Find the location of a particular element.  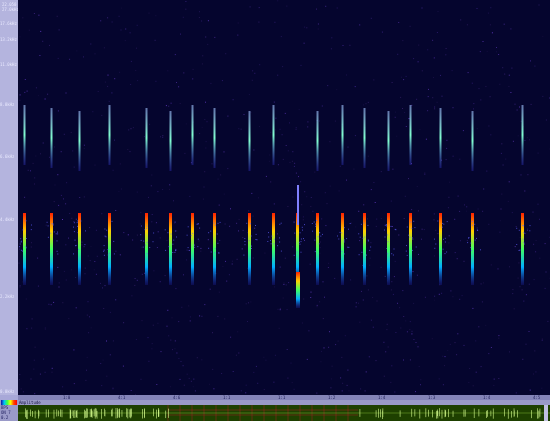

scroll-handle is located at coordinates (546, 413).